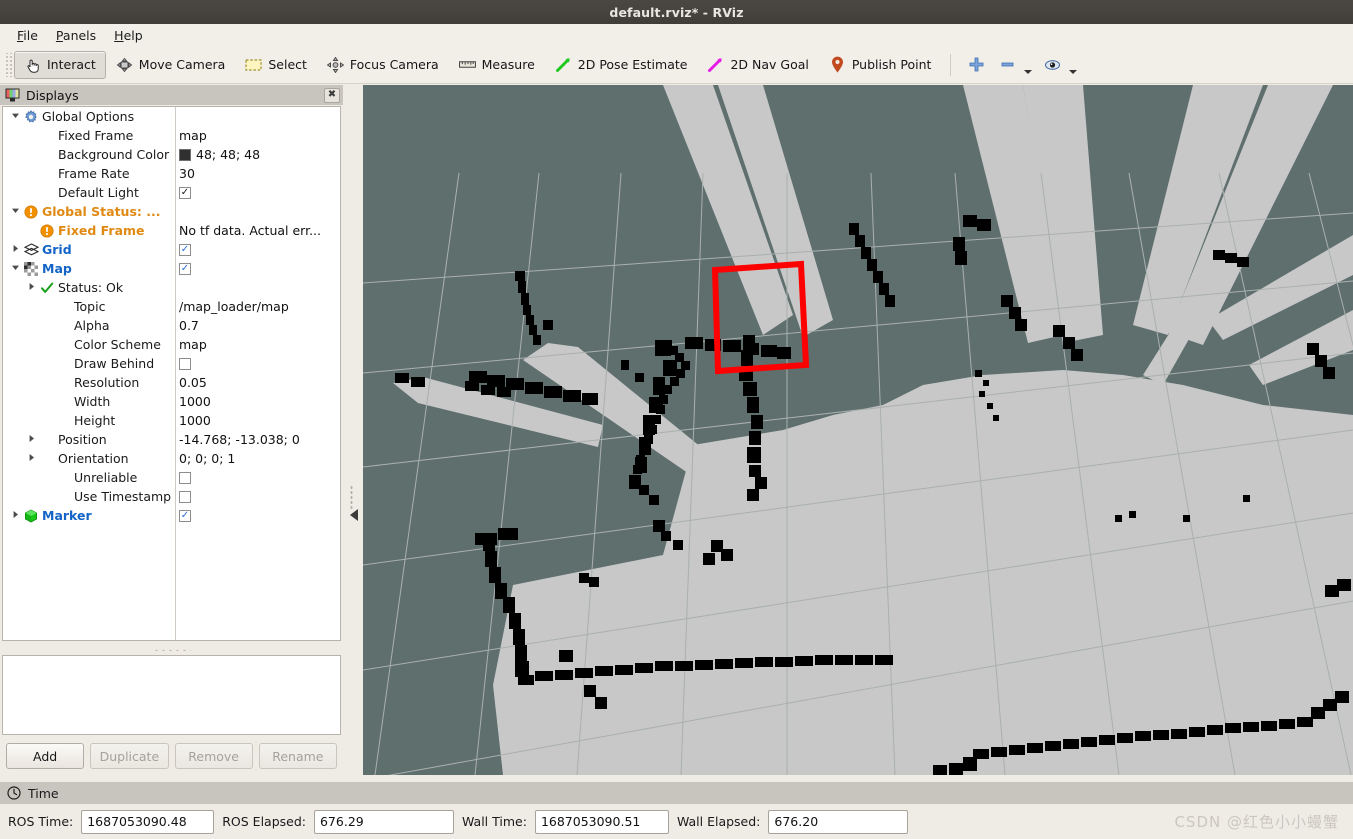  What do you see at coordinates (239, 439) in the screenshot?
I see `tree-row-value: -14.768; -13.038; 0` at bounding box center [239, 439].